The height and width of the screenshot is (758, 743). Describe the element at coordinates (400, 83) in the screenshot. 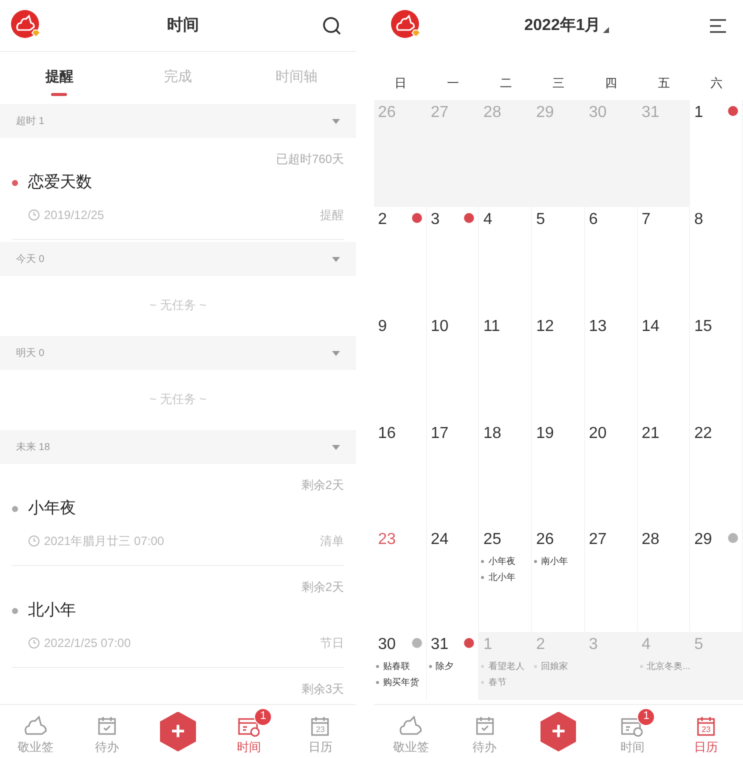

I see `weekday-label: 日` at that location.